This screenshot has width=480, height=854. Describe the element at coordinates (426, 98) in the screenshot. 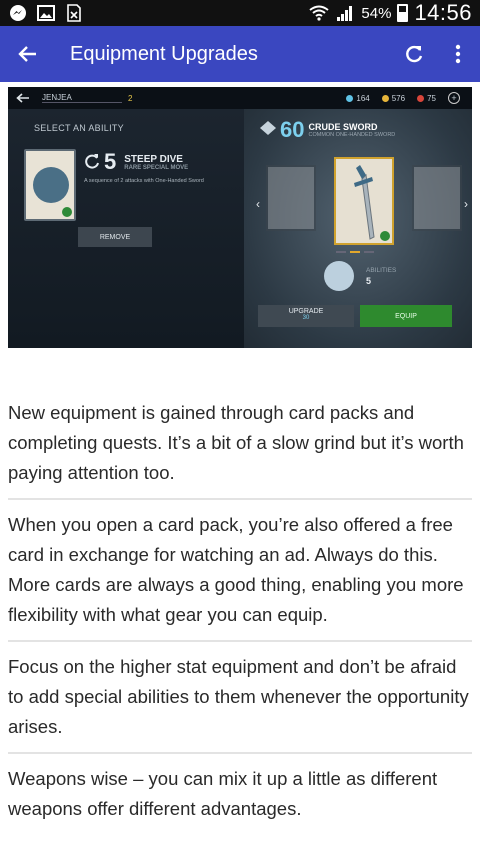

I see `hearts-counter: 75` at that location.